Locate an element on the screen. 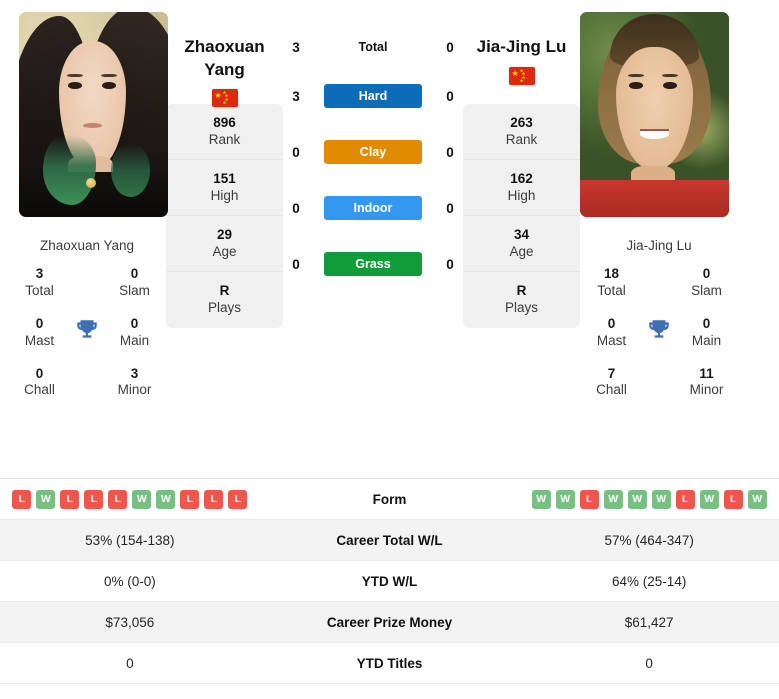 The image size is (779, 699). surface-badge-indoor: Indoor is located at coordinates (373, 208).